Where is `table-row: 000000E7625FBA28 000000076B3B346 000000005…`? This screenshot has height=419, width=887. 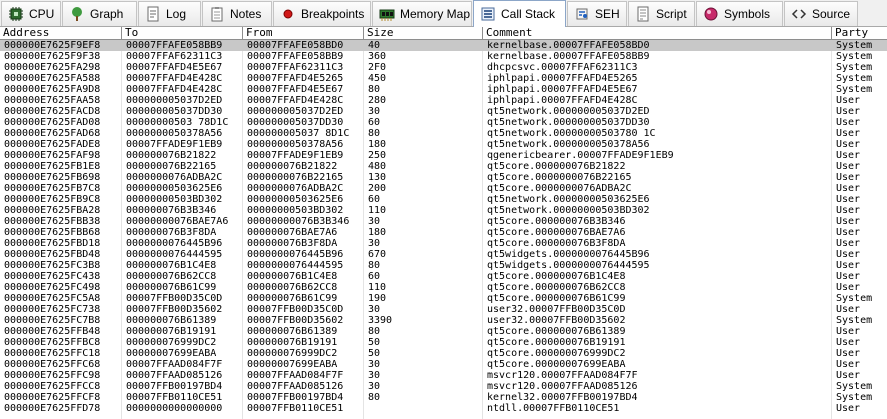
table-row: 000000E7625FBA28 000000076B3B346 000000005… is located at coordinates (443, 210).